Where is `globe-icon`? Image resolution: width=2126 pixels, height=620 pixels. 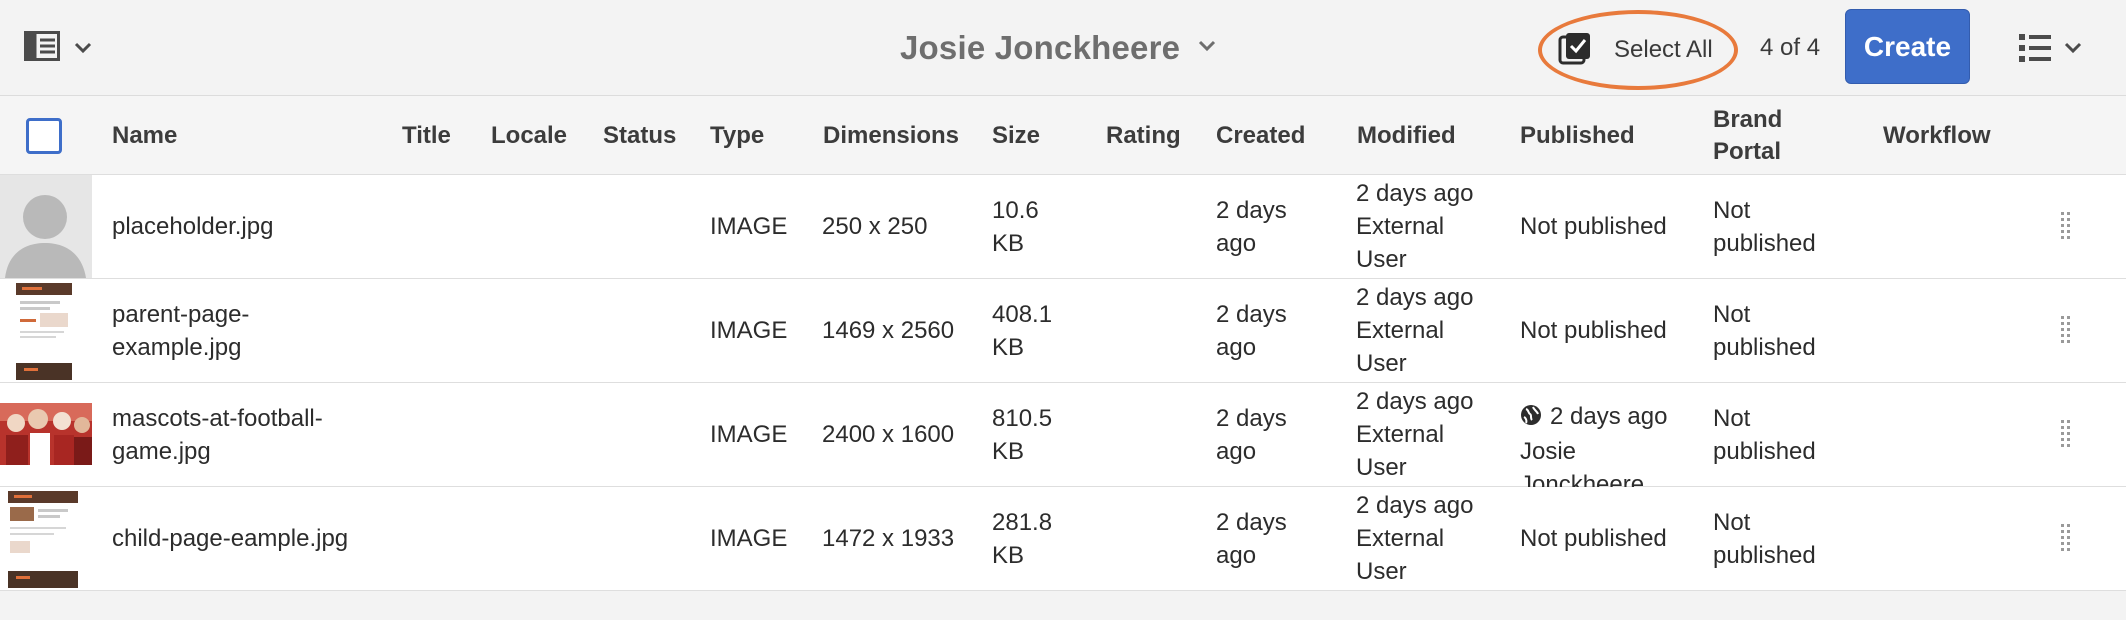
globe-icon is located at coordinates (1531, 402).